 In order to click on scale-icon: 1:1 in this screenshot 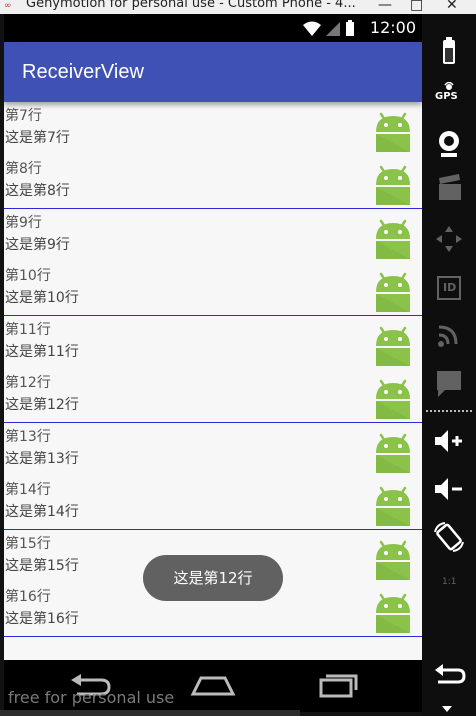, I will do `click(449, 585)`.